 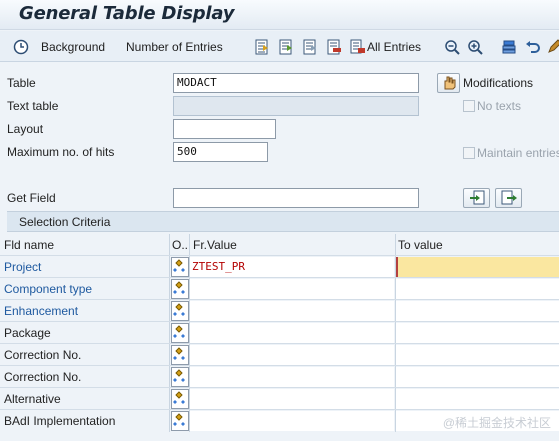 I want to click on watermark: @稀土掘金技术社区, so click(x=496, y=423).